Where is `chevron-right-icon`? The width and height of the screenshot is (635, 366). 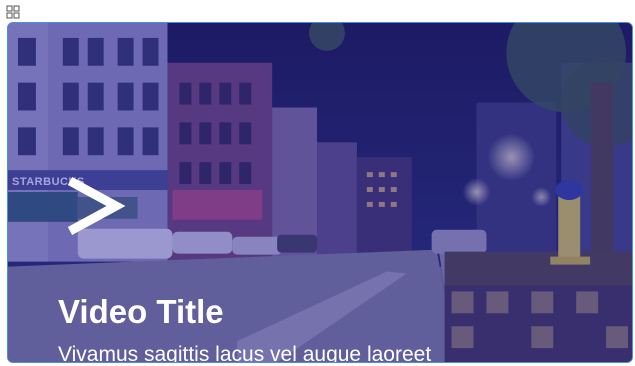 chevron-right-icon is located at coordinates (94, 206).